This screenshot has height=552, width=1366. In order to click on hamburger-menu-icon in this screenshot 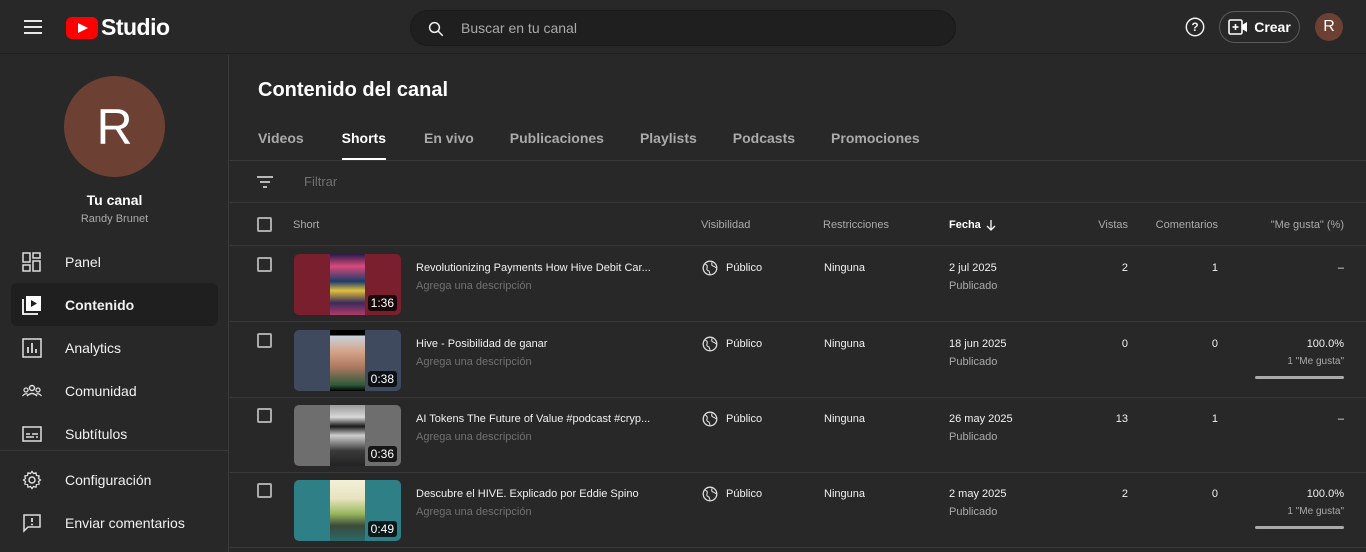, I will do `click(33, 27)`.